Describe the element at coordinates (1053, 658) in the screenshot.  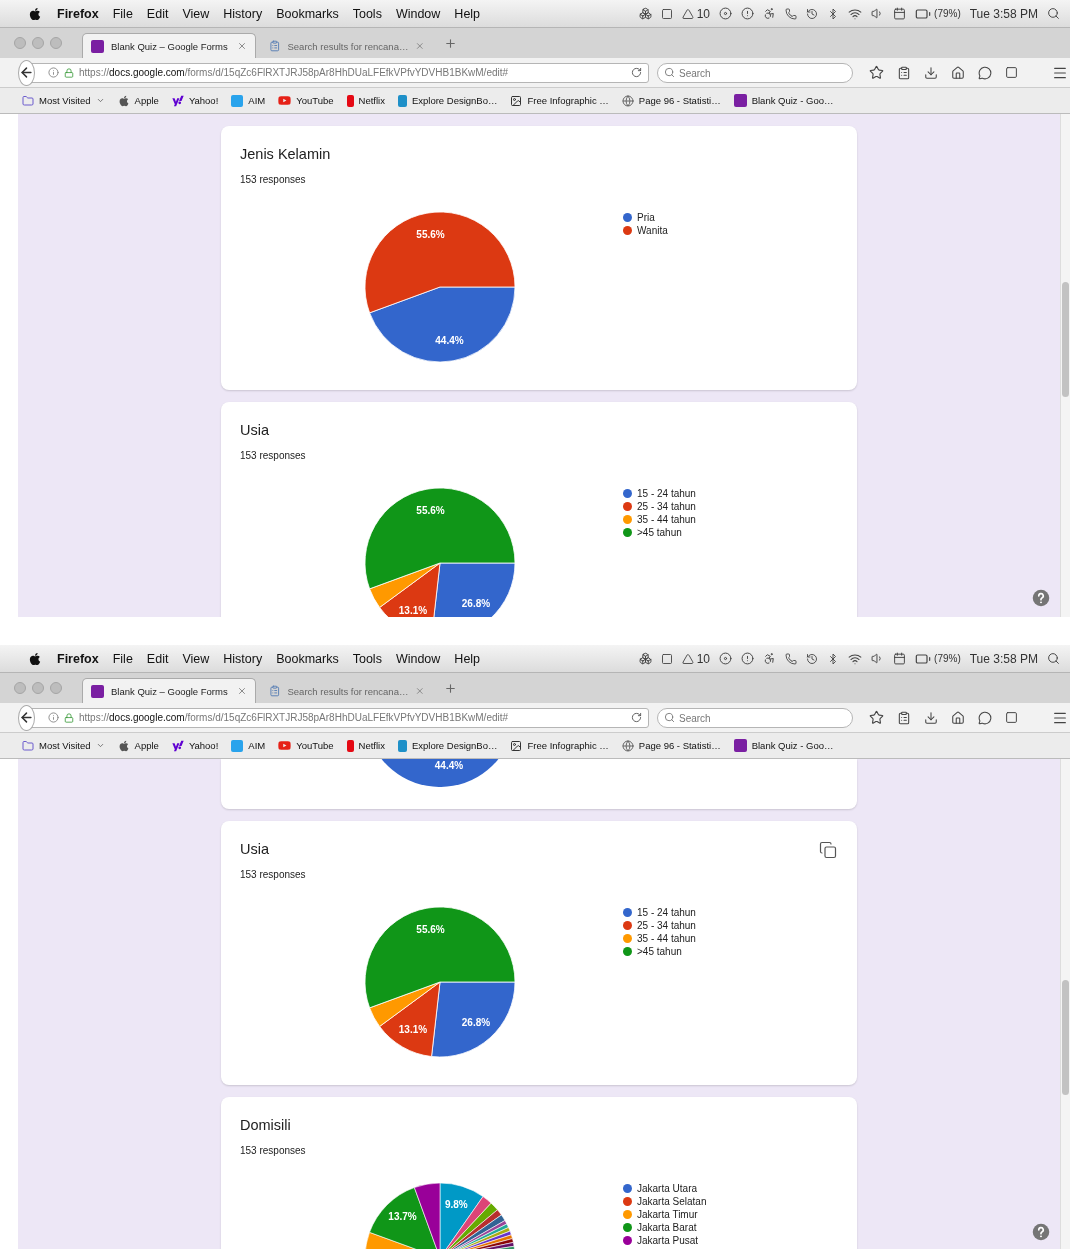
I see `search-icon` at that location.